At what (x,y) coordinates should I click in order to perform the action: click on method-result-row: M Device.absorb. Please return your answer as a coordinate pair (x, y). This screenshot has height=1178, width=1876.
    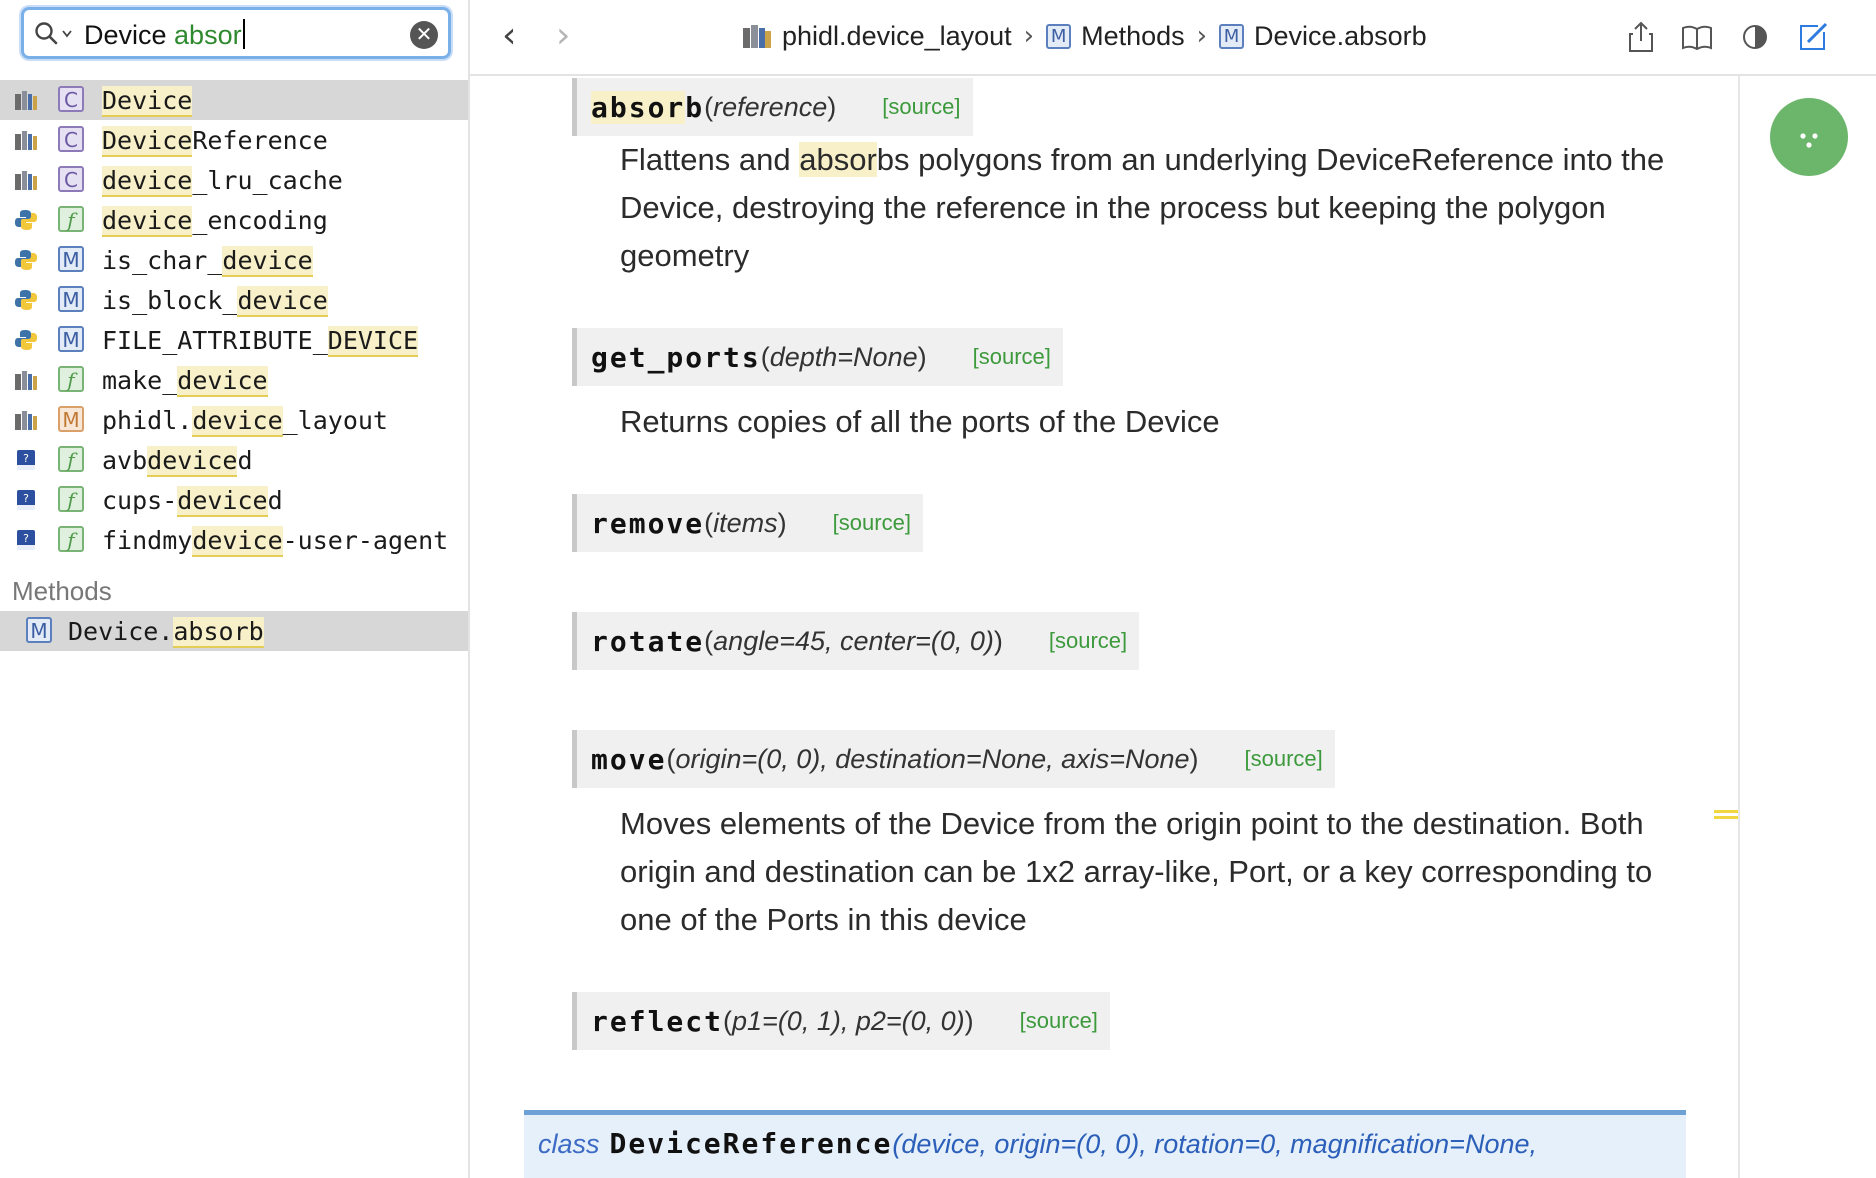
    Looking at the image, I should click on (234, 631).